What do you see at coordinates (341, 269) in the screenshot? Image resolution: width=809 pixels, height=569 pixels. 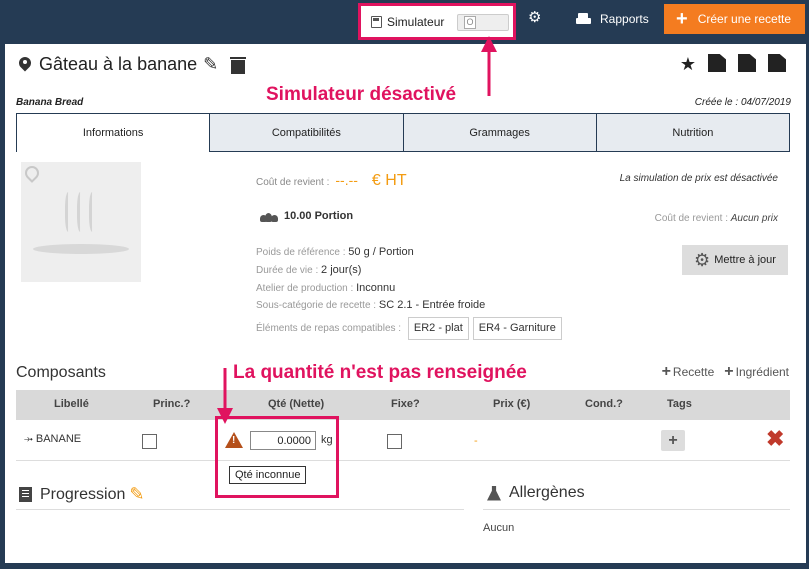 I see `duree-value: 2 jour(s)` at bounding box center [341, 269].